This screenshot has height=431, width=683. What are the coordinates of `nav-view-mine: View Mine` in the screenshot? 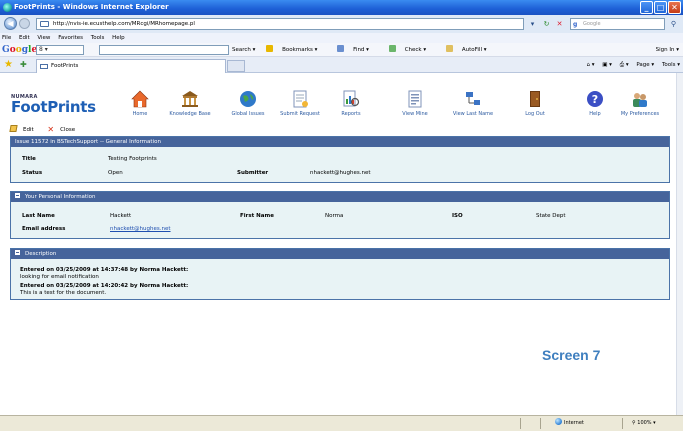 It's located at (415, 103).